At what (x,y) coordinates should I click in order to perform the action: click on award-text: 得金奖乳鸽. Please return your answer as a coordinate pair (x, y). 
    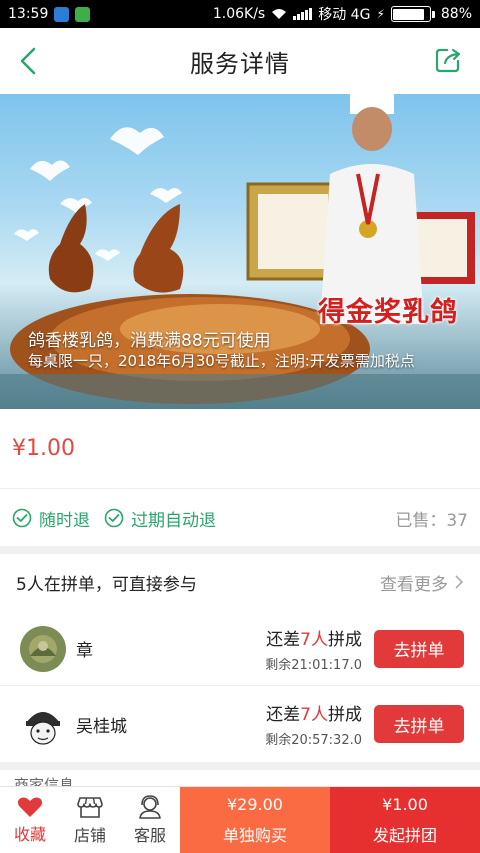
    Looking at the image, I should click on (388, 312).